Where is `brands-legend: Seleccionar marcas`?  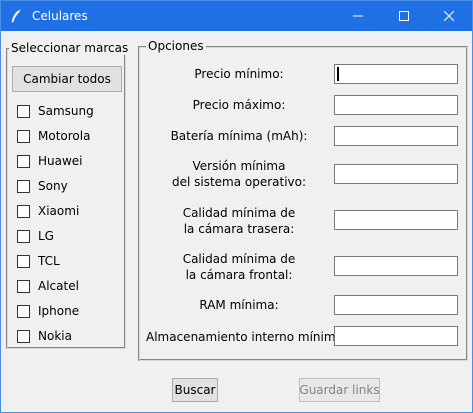 brands-legend: Seleccionar marcas is located at coordinates (70, 48).